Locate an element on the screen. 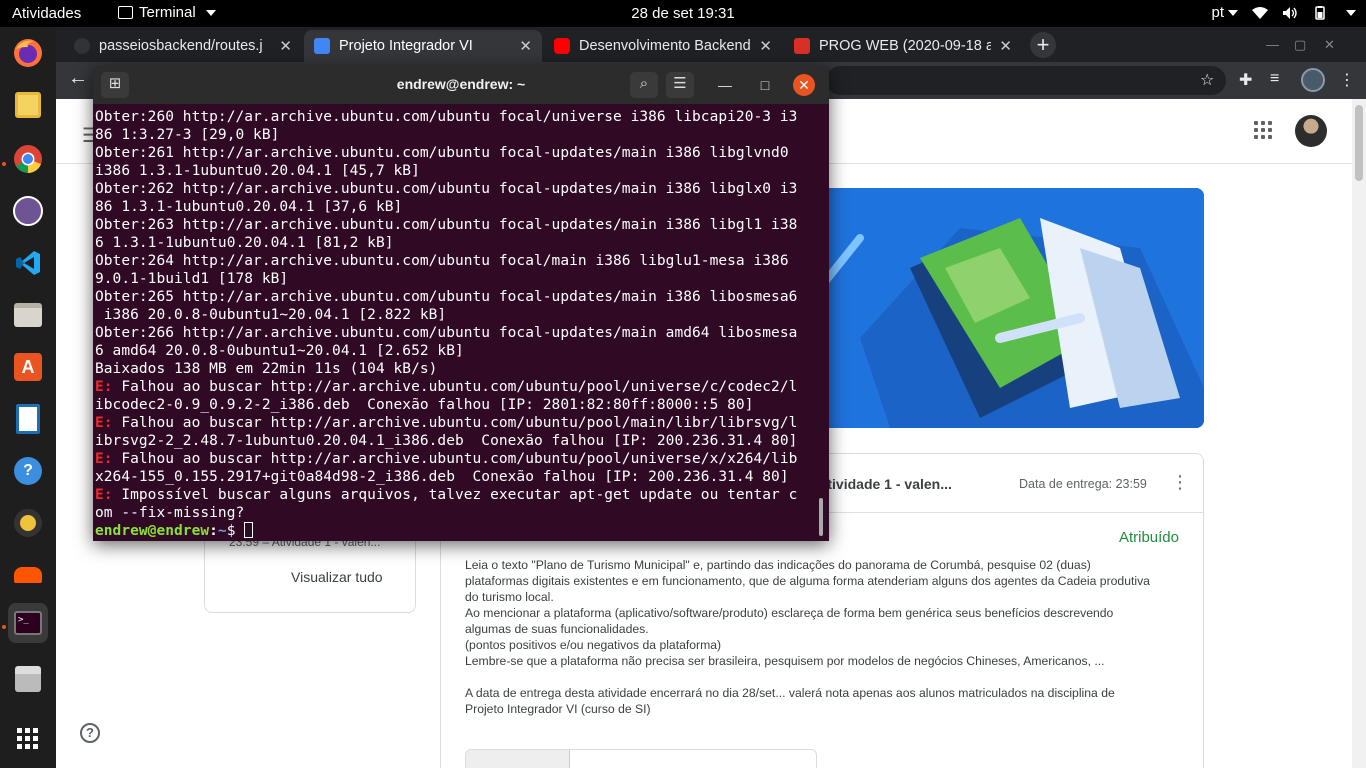  terminal-scrollbar is located at coordinates (821, 517).